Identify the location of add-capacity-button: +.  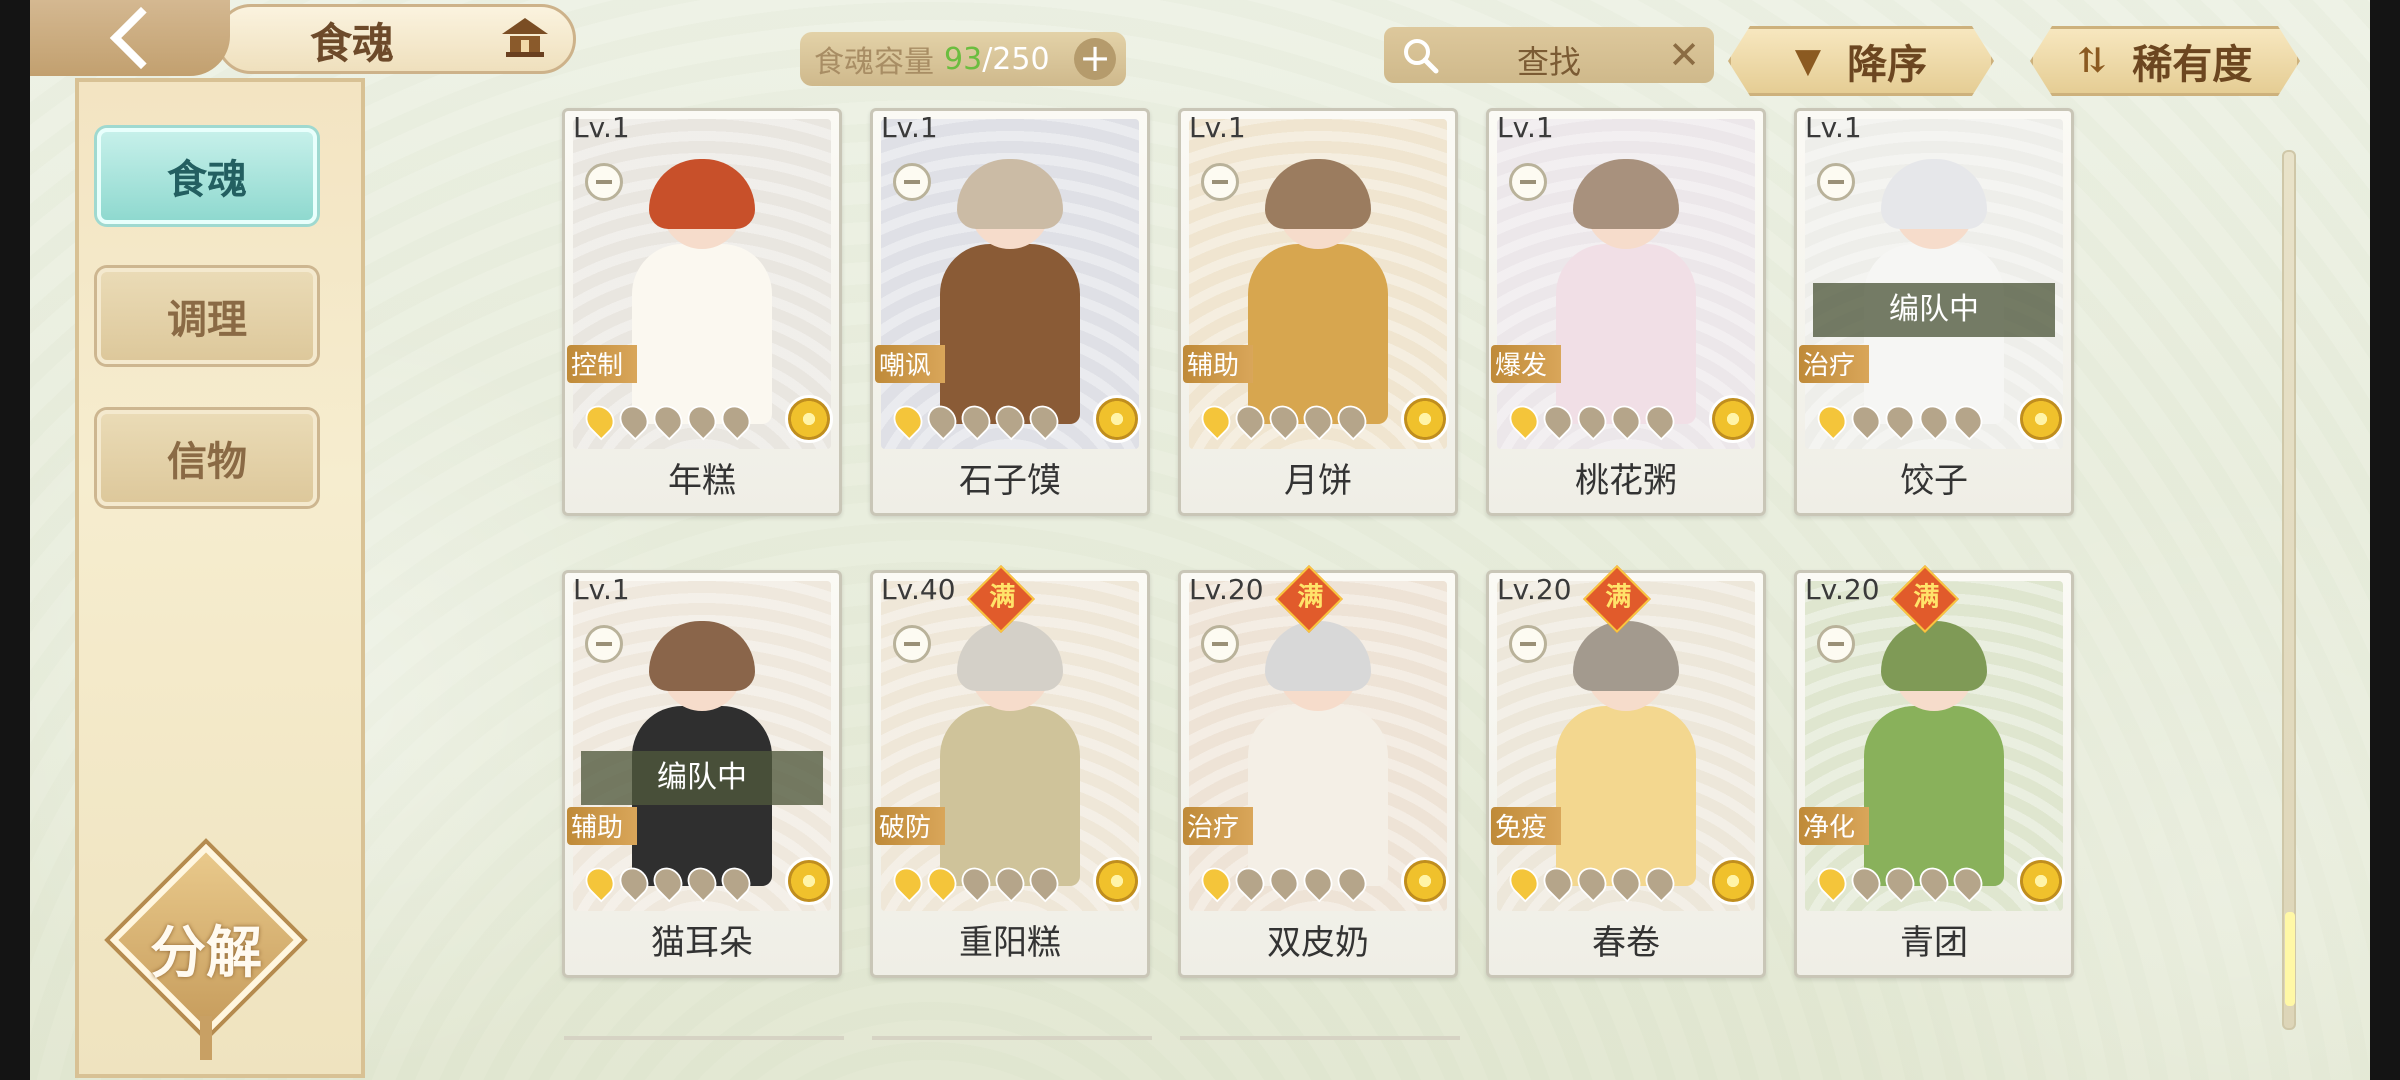
(1095, 59).